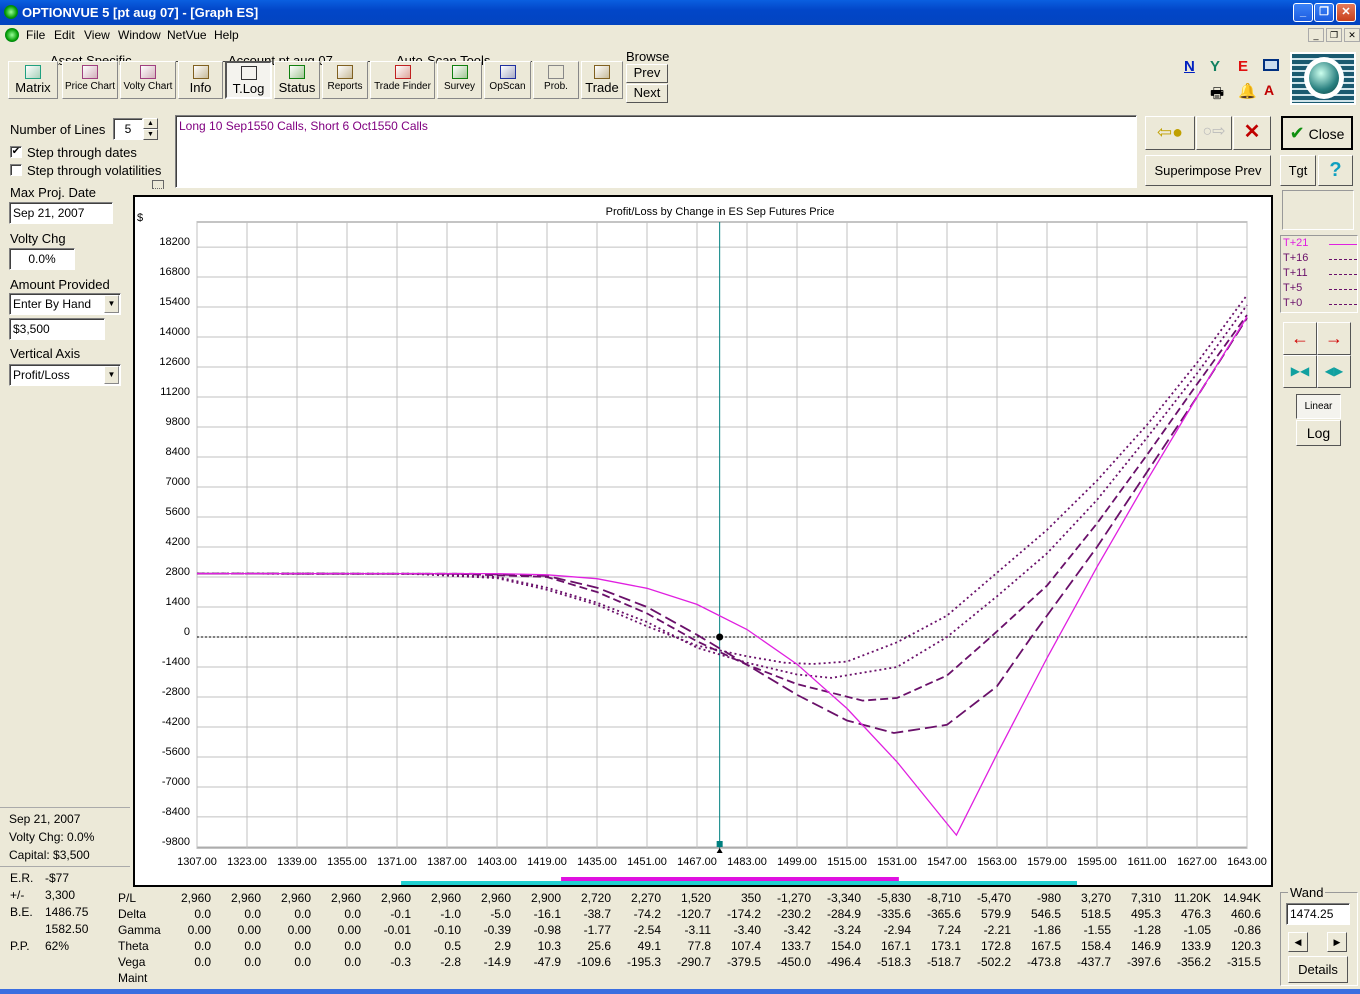 The height and width of the screenshot is (994, 1360). Describe the element at coordinates (1252, 133) in the screenshot. I see `delete-button: ✕` at that location.